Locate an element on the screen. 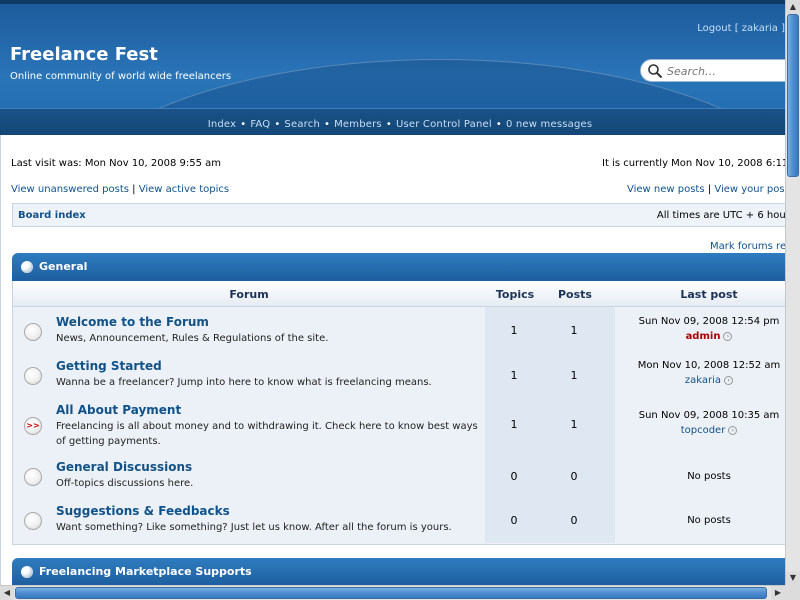 The height and width of the screenshot is (600, 800). logout-link: Logout [ zakaria ] is located at coordinates (741, 28).